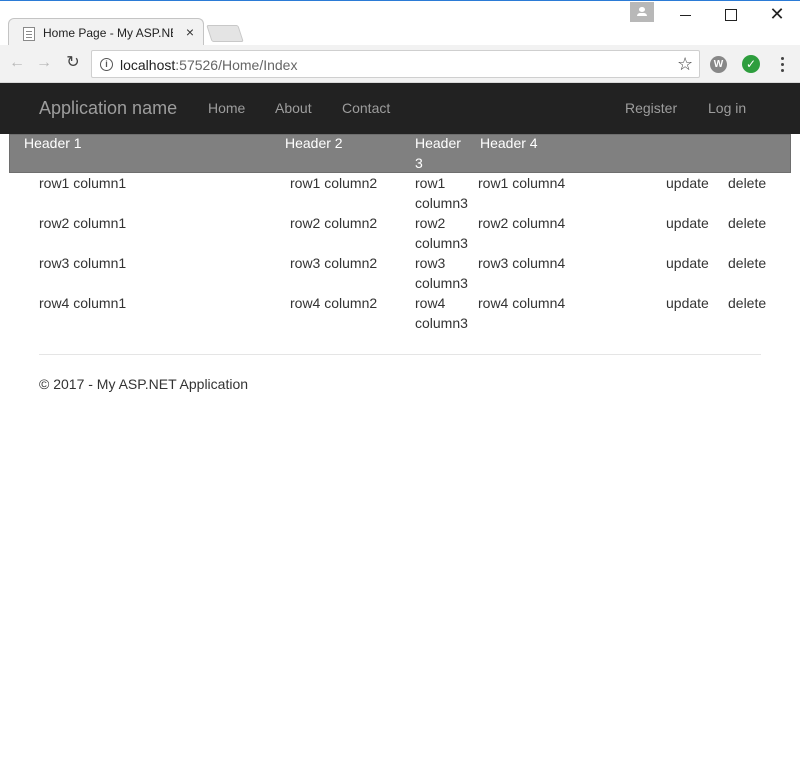  Describe the element at coordinates (334, 223) in the screenshot. I see `row2-column2: row2 column2` at that location.